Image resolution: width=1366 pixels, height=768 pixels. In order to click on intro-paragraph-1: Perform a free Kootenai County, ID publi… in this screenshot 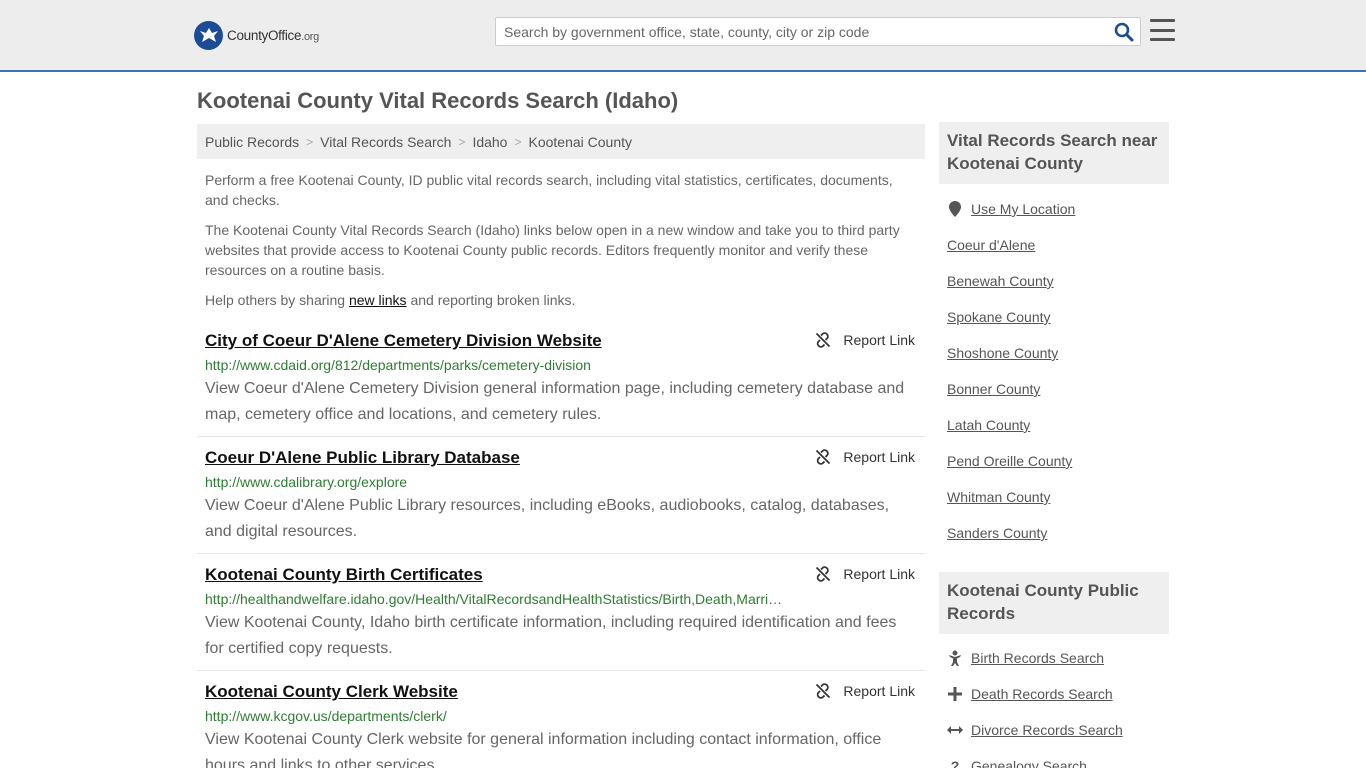, I will do `click(549, 190)`.